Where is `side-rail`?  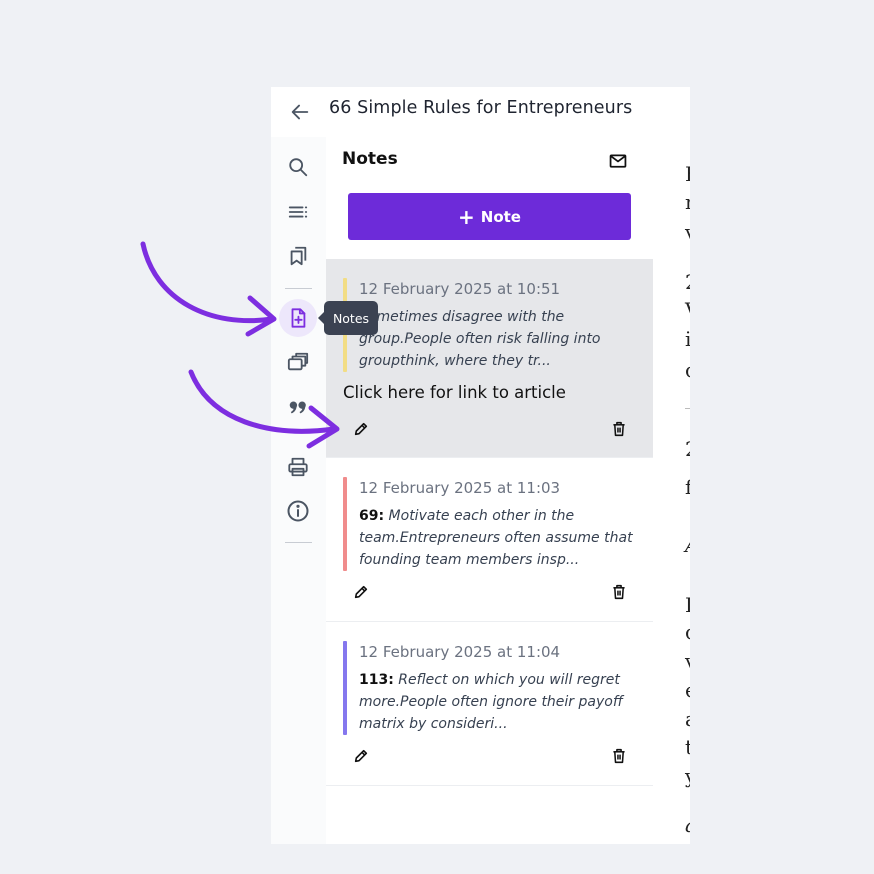 side-rail is located at coordinates (299, 490).